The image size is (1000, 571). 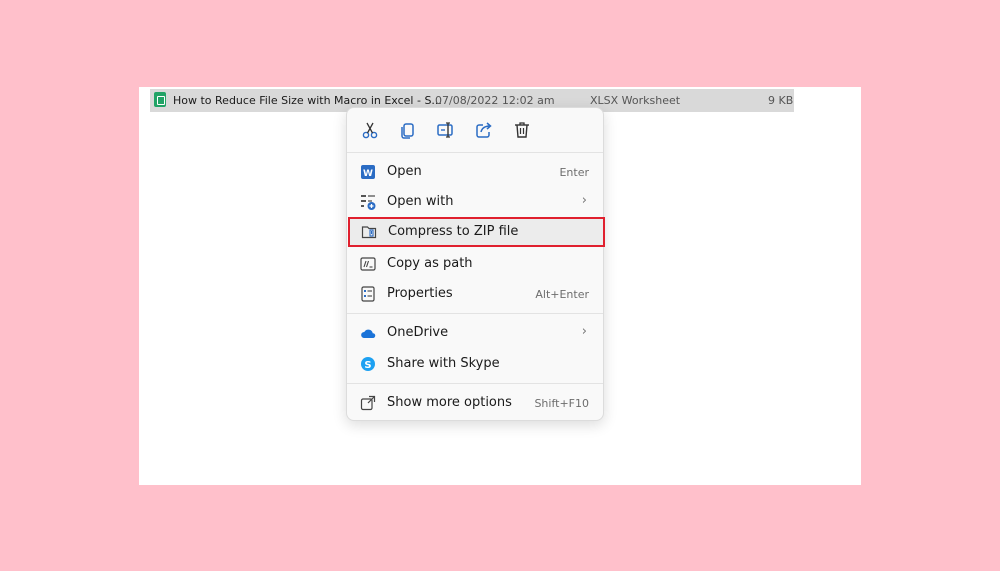 I want to click on trash-icon, so click(x=522, y=130).